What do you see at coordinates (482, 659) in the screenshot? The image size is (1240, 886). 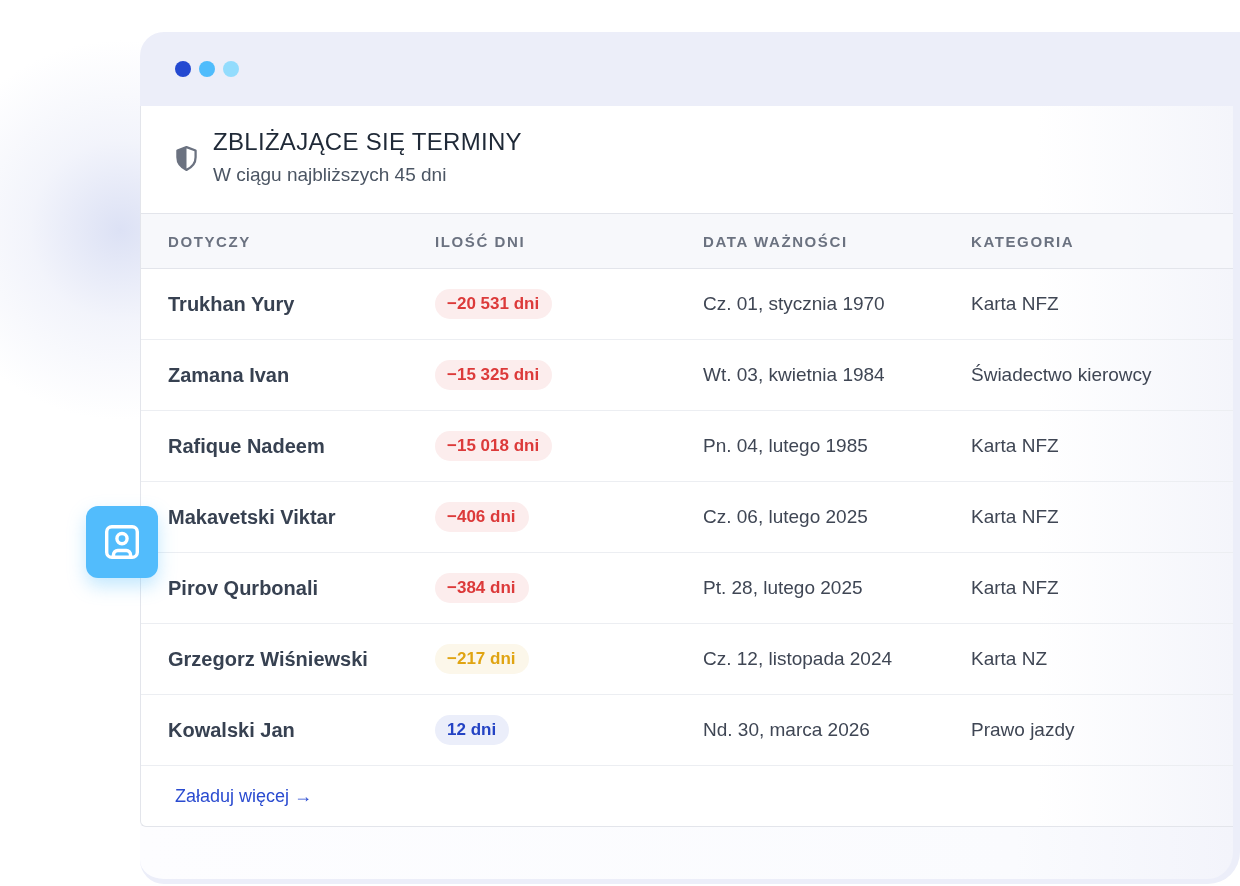 I see `days-badge: −217 dni` at bounding box center [482, 659].